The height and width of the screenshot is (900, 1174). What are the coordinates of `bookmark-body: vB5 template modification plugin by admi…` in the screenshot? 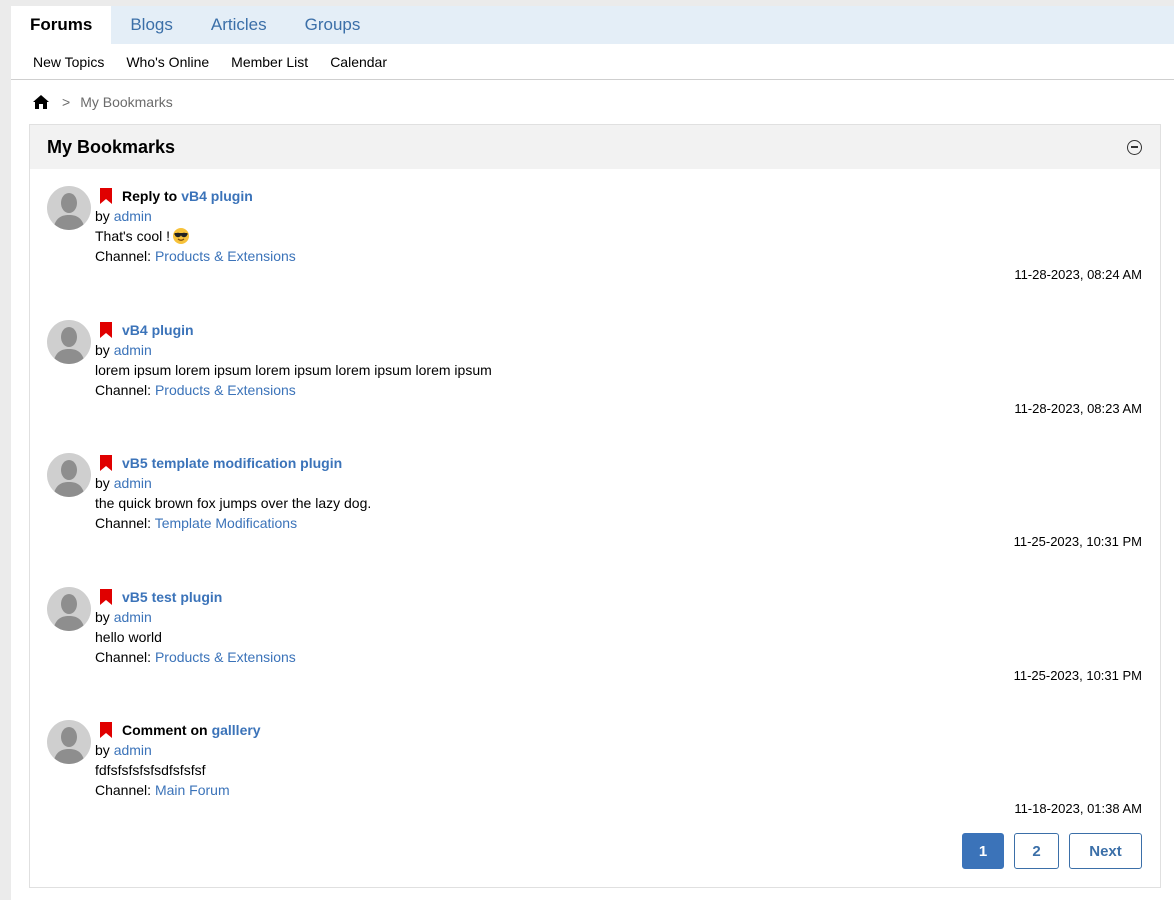 It's located at (233, 493).